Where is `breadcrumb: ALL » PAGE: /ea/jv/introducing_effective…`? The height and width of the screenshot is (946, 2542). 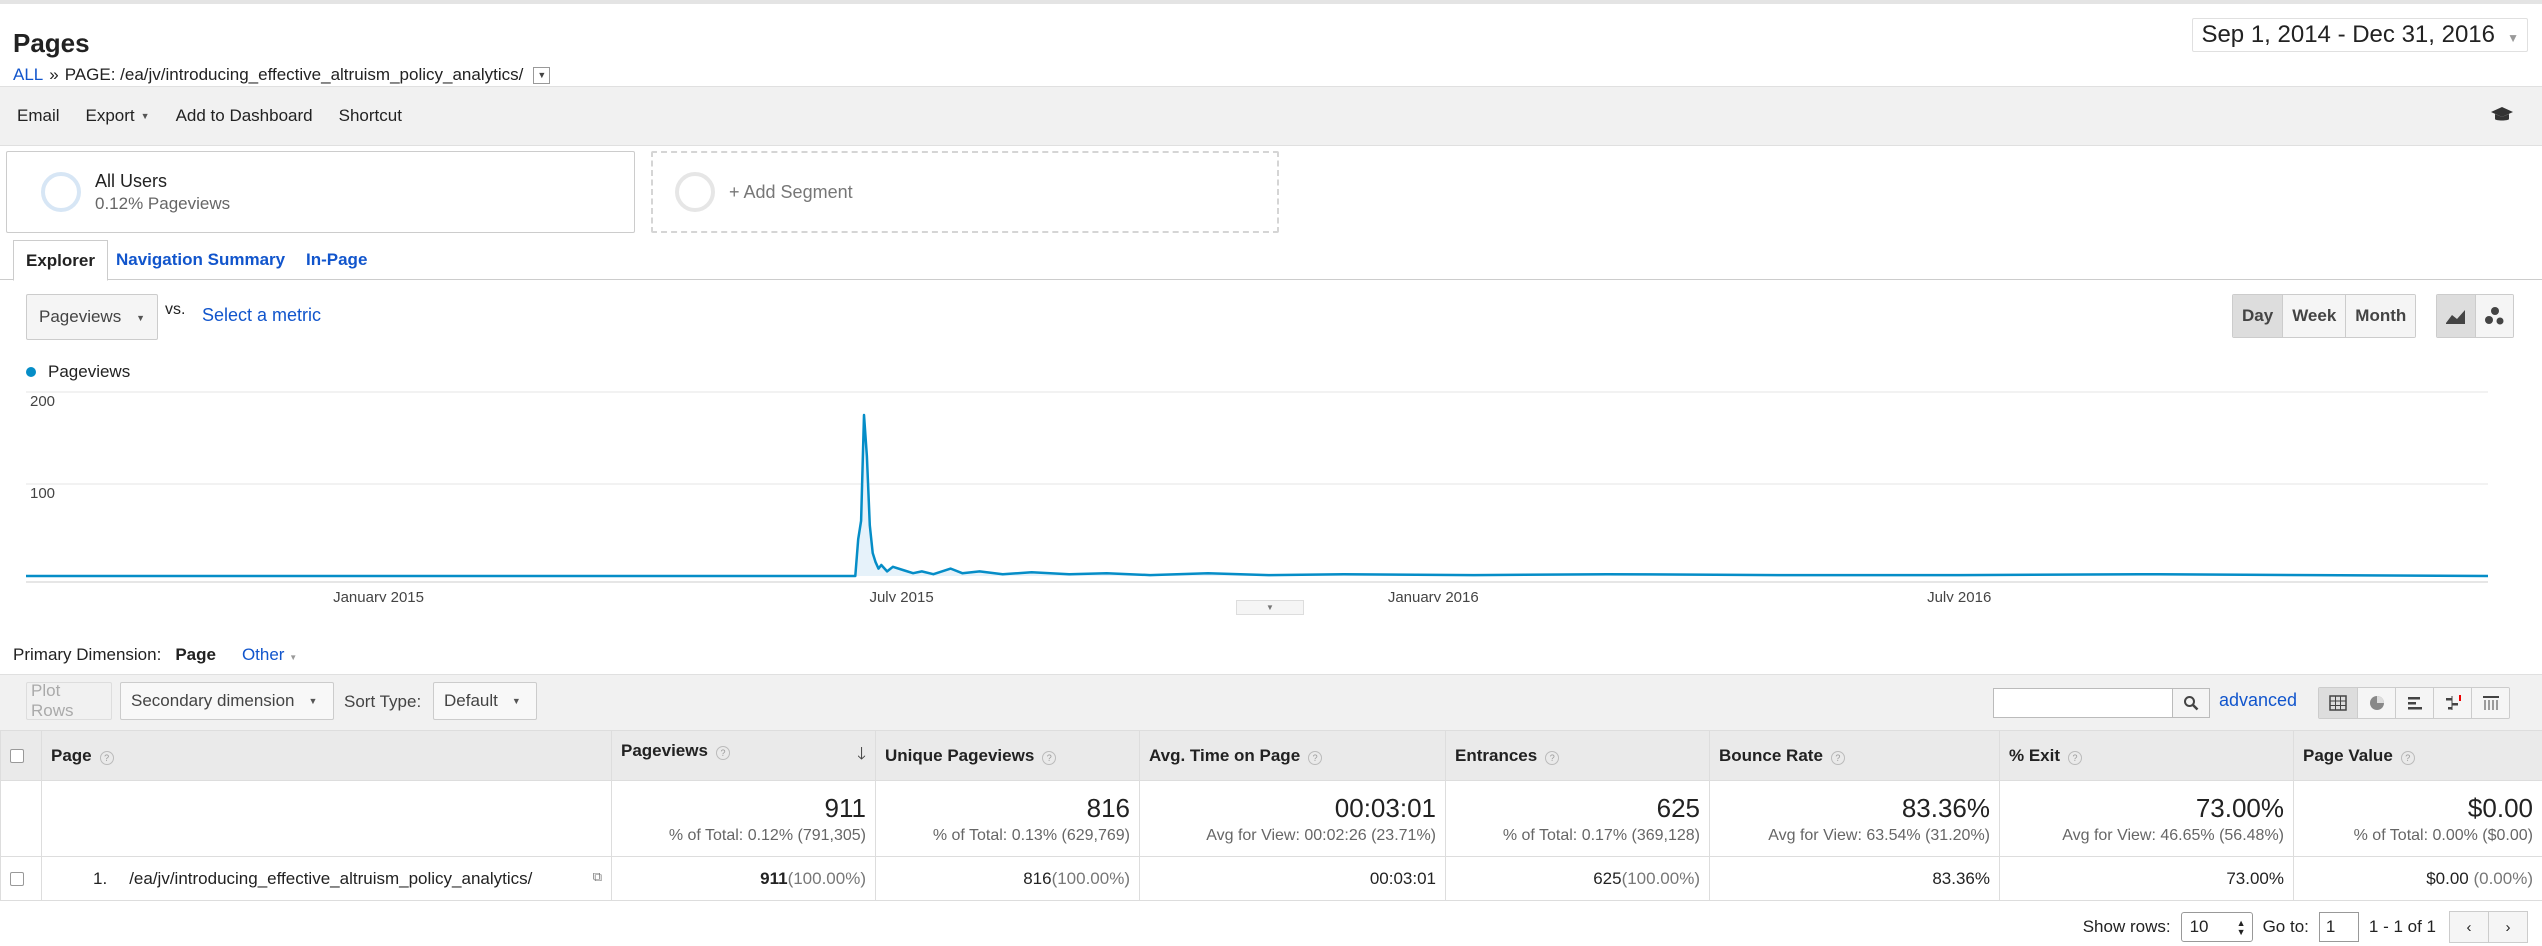
breadcrumb: ALL » PAGE: /ea/jv/introducing_effective… is located at coordinates (282, 75).